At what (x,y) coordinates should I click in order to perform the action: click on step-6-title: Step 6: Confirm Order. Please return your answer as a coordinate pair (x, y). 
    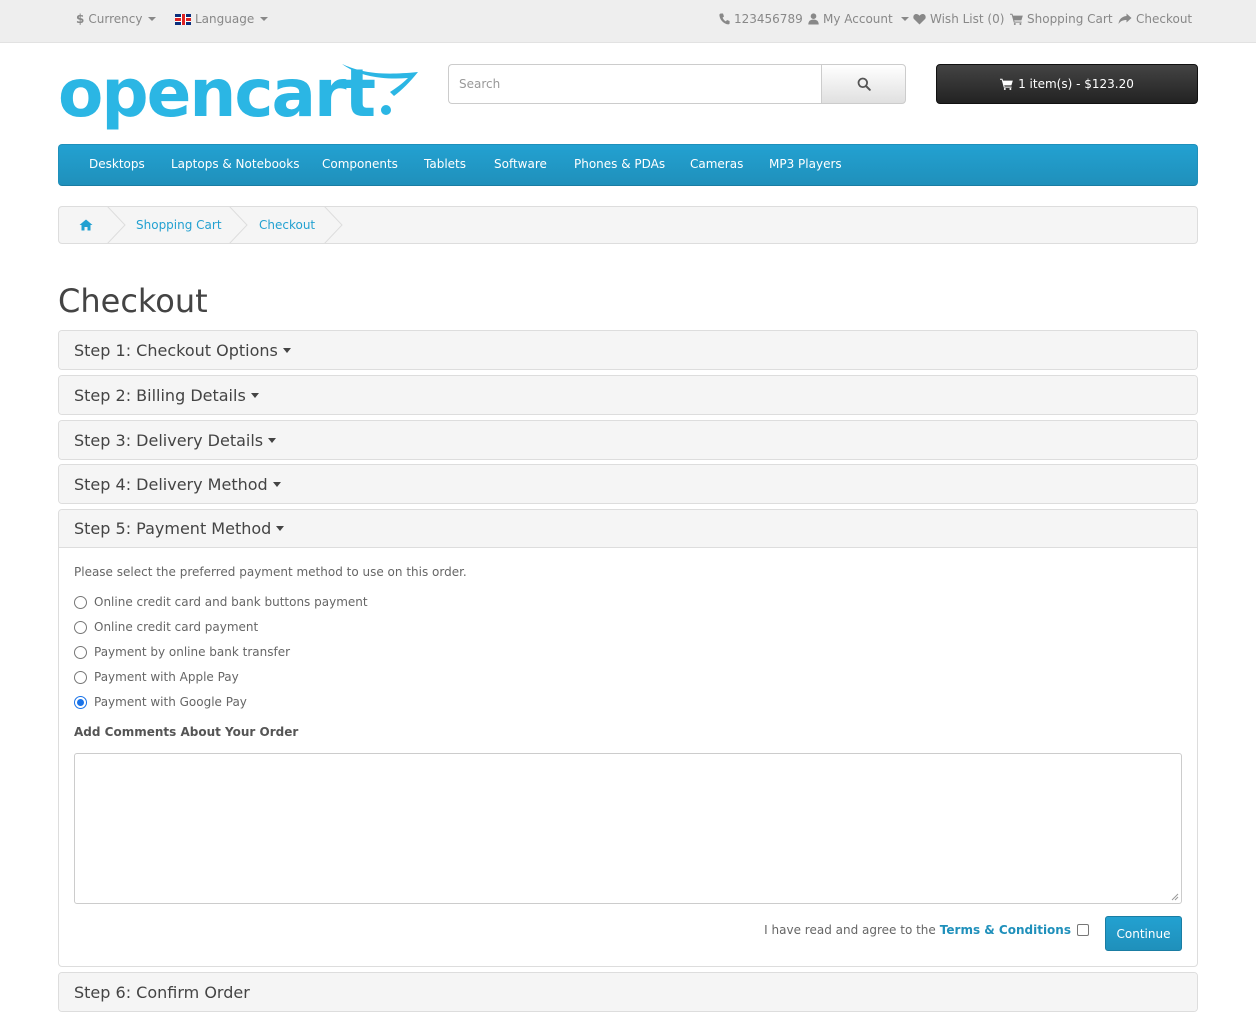
    Looking at the image, I should click on (162, 992).